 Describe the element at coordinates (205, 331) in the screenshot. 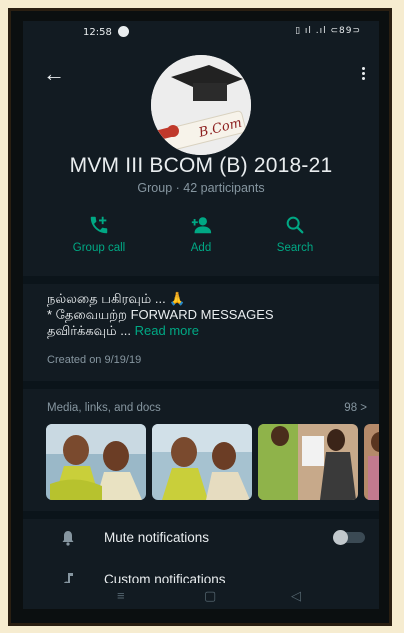

I see `description-line: தவிர்க்கவும் ... Read more` at that location.